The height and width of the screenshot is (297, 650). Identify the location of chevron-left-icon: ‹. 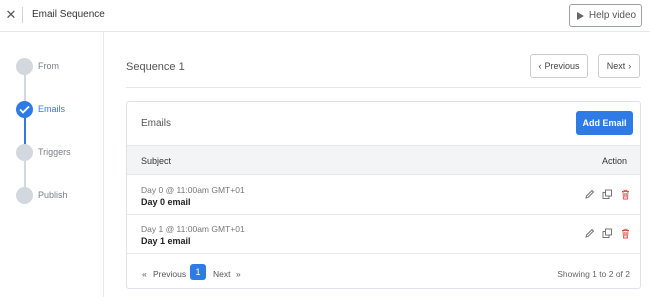
(540, 66).